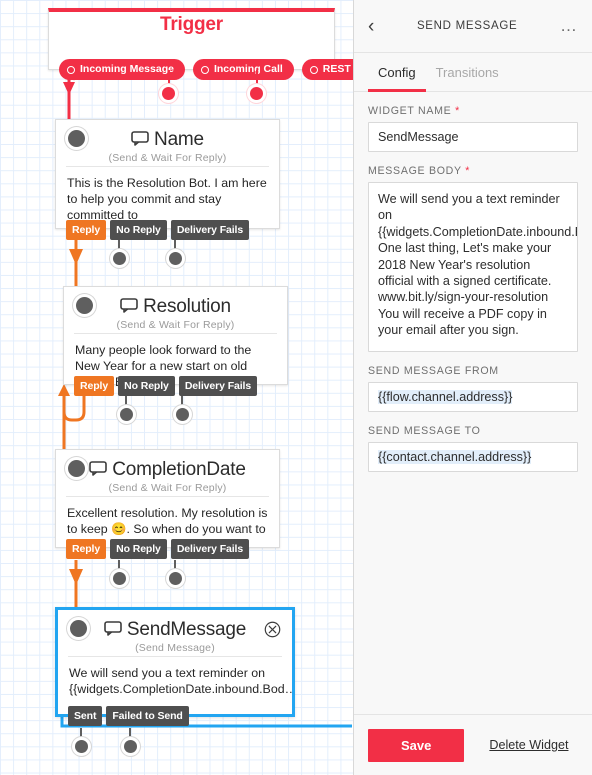 The height and width of the screenshot is (775, 592). I want to click on send-from-value: {{flow.channel.address}}, so click(445, 397).